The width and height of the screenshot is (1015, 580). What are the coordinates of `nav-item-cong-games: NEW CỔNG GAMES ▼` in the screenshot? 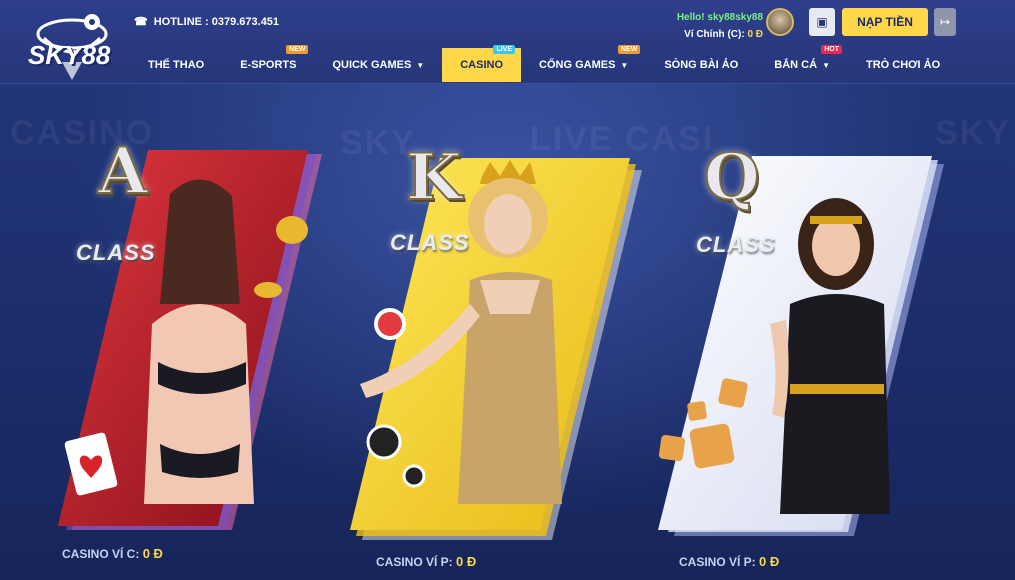 It's located at (583, 63).